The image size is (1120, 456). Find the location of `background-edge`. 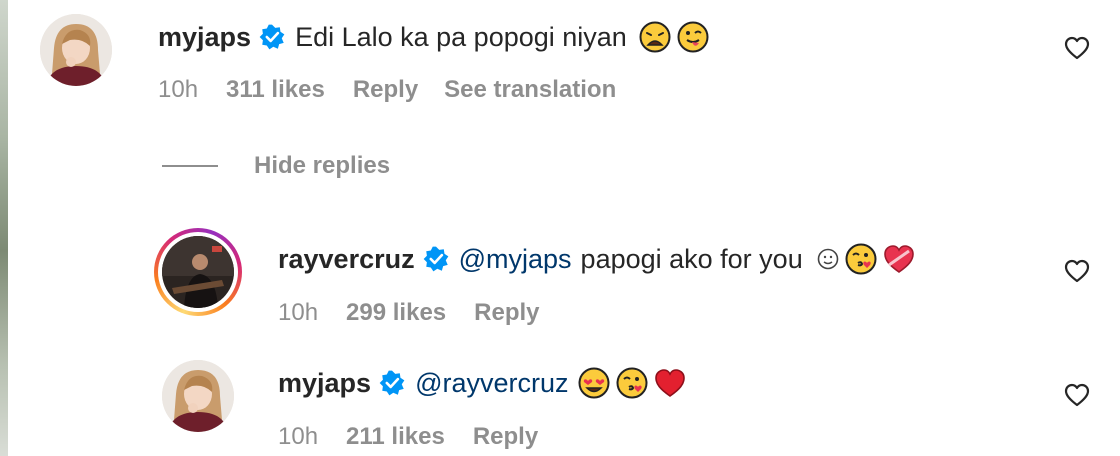

background-edge is located at coordinates (4, 228).